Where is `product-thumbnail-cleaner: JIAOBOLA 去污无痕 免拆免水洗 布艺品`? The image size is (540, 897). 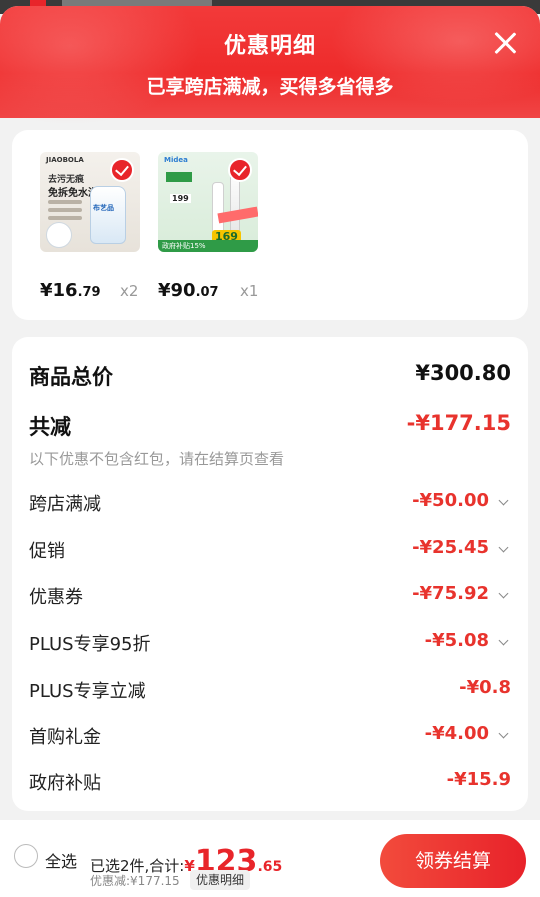
product-thumbnail-cleaner: JIAOBOLA 去污无痕 免拆免水洗 布艺品 is located at coordinates (90, 202).